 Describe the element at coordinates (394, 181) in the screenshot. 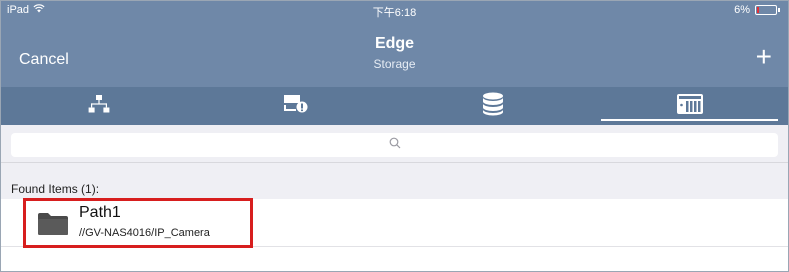

I see `section-header: Found Items (1):` at that location.